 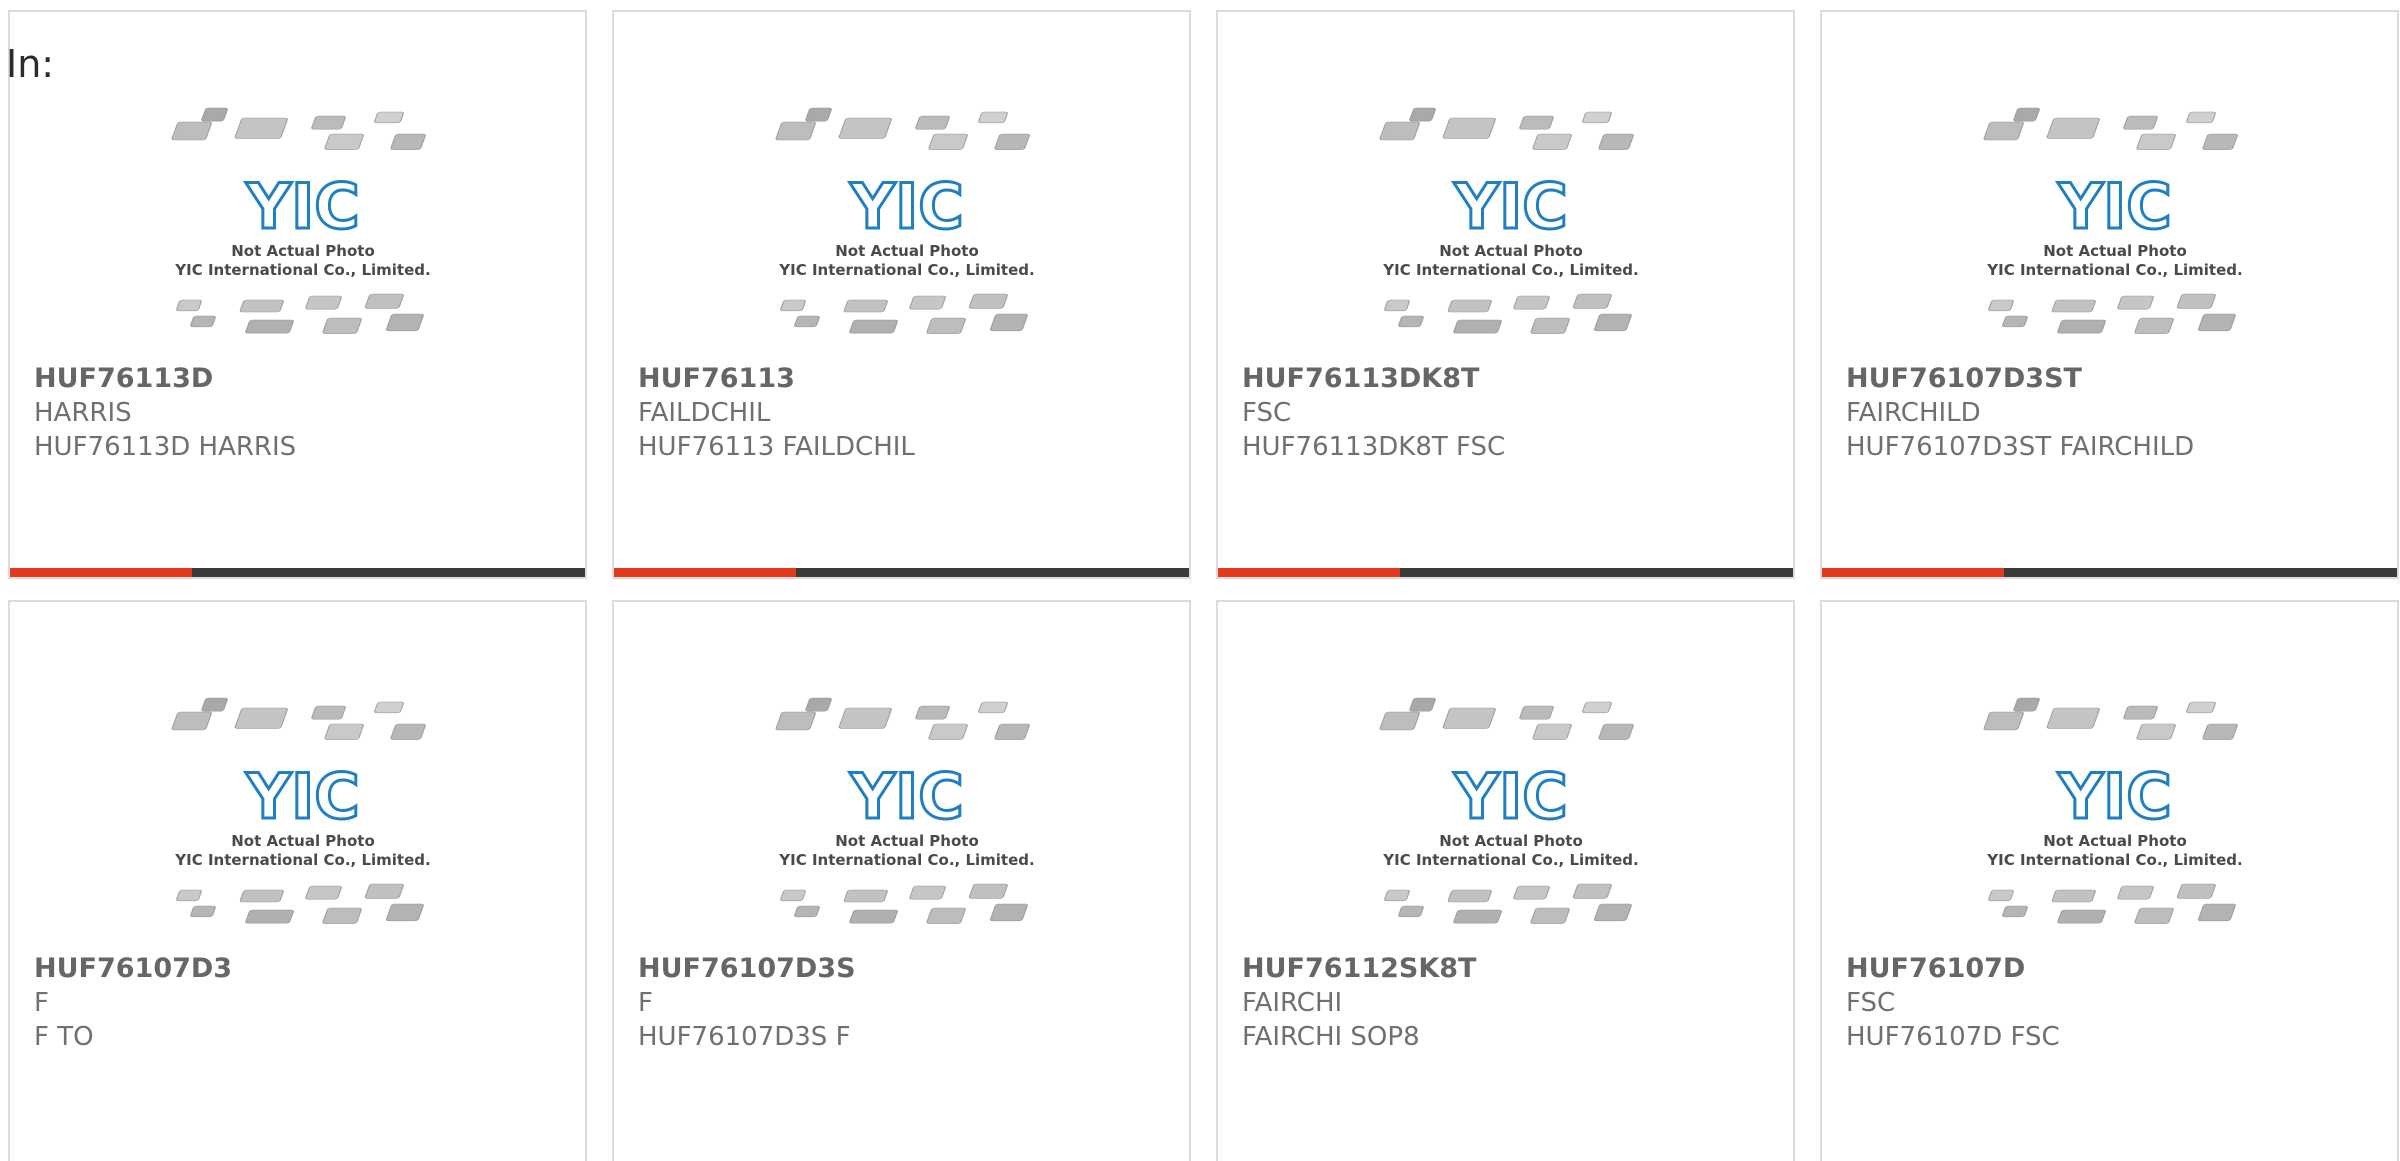 What do you see at coordinates (1292, 1003) in the screenshot?
I see `product-manufacturer: FAIRCHI` at bounding box center [1292, 1003].